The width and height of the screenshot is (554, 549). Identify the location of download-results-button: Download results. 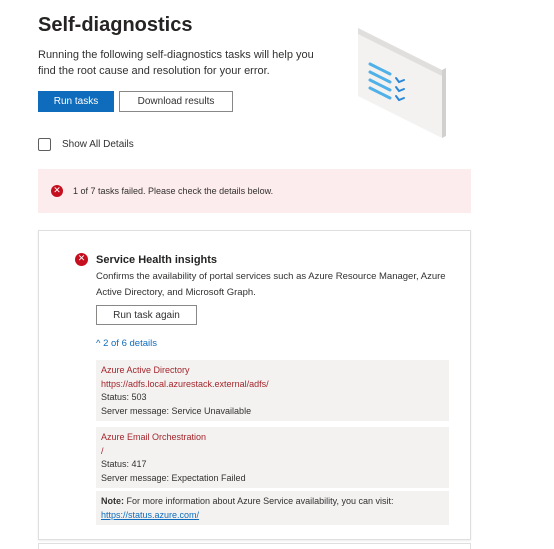
(176, 101).